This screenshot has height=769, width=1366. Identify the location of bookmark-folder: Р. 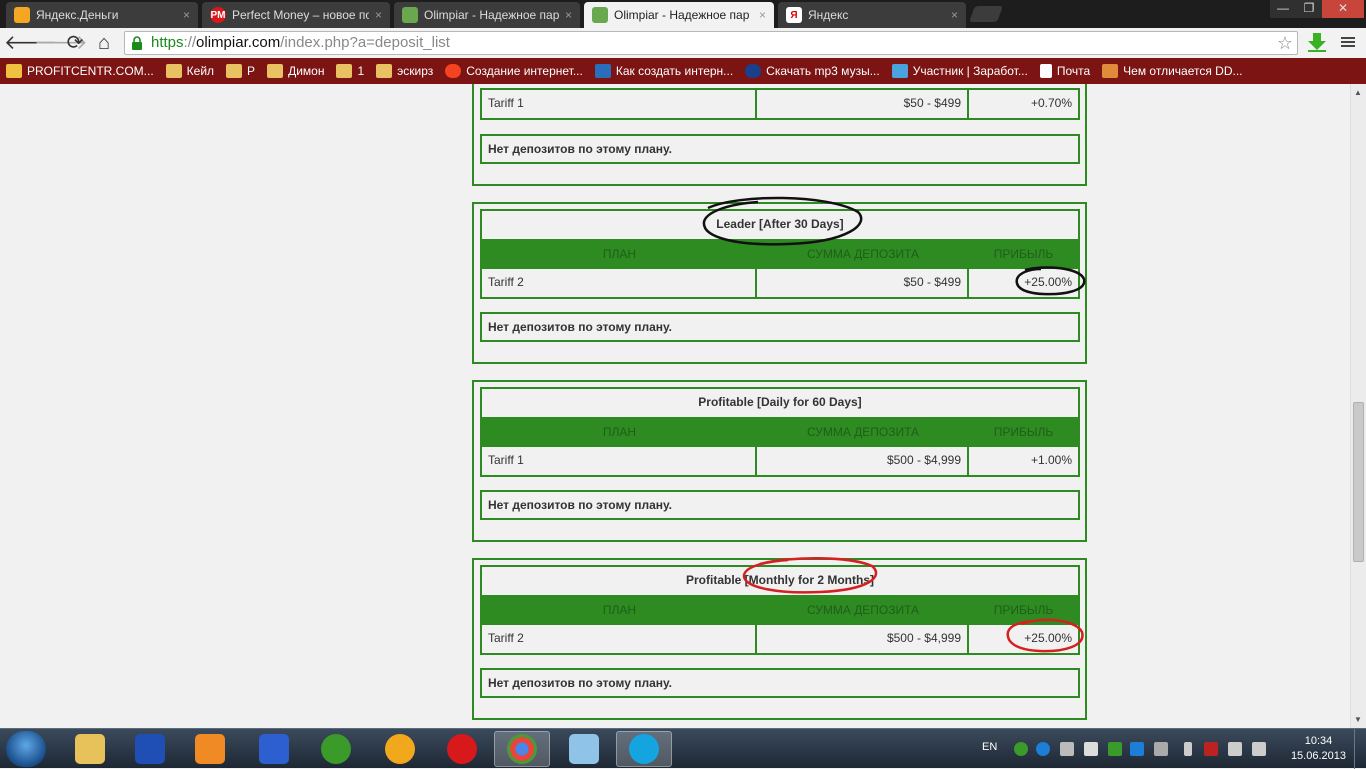
(240, 71).